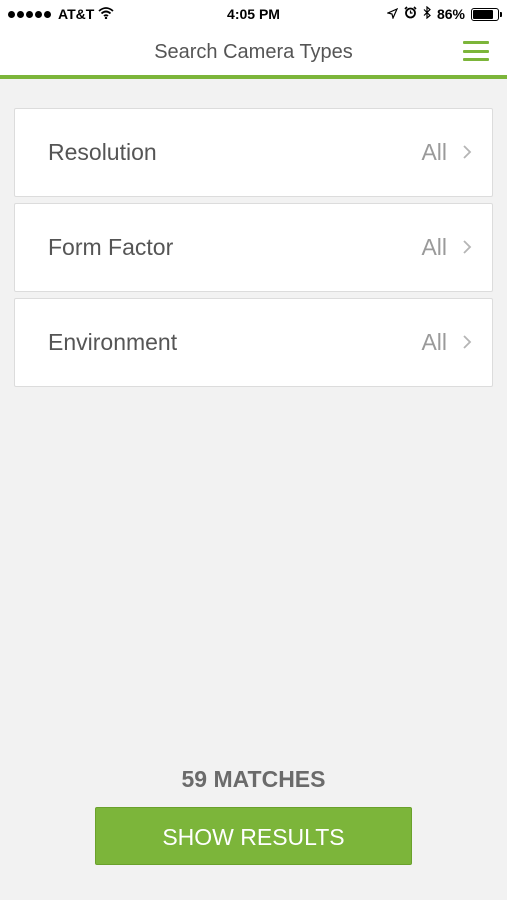 The image size is (507, 900). What do you see at coordinates (111, 247) in the screenshot?
I see `filter-label: Form Factor` at bounding box center [111, 247].